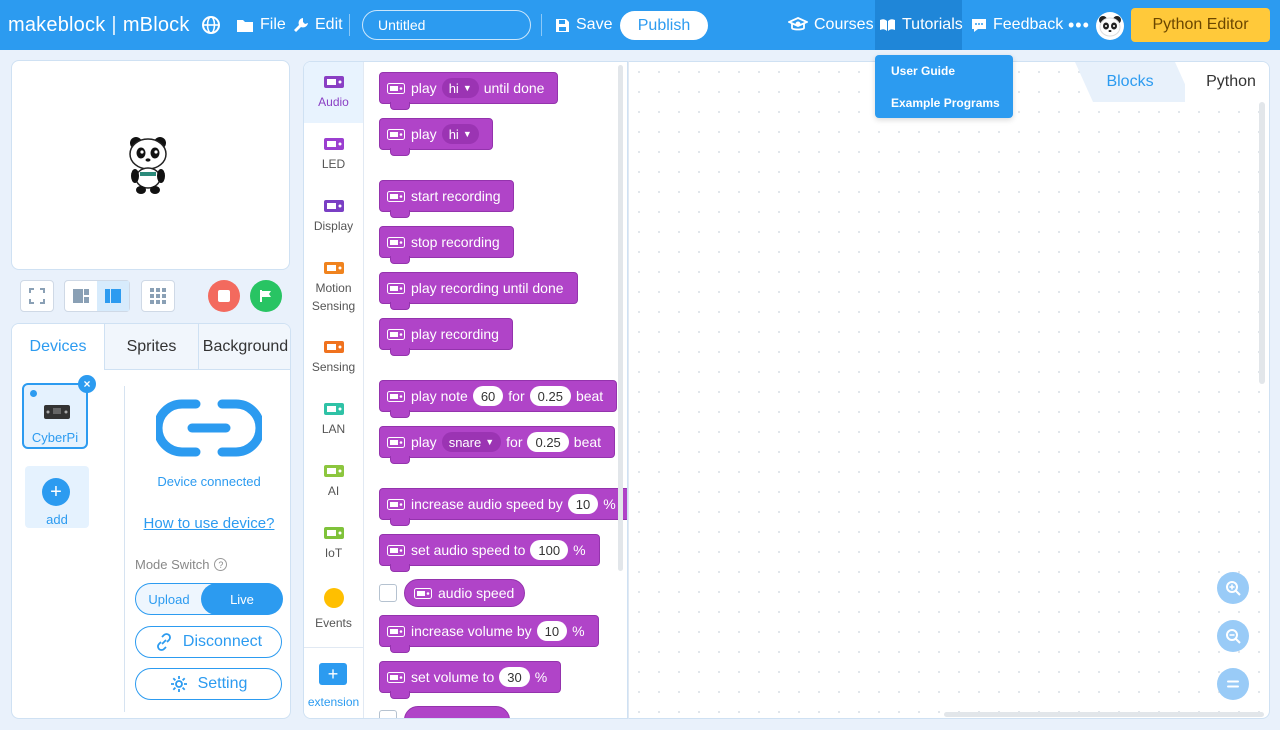 This screenshot has height=730, width=1280. What do you see at coordinates (151, 347) in the screenshot?
I see `tab-sprites: Sprites` at bounding box center [151, 347].